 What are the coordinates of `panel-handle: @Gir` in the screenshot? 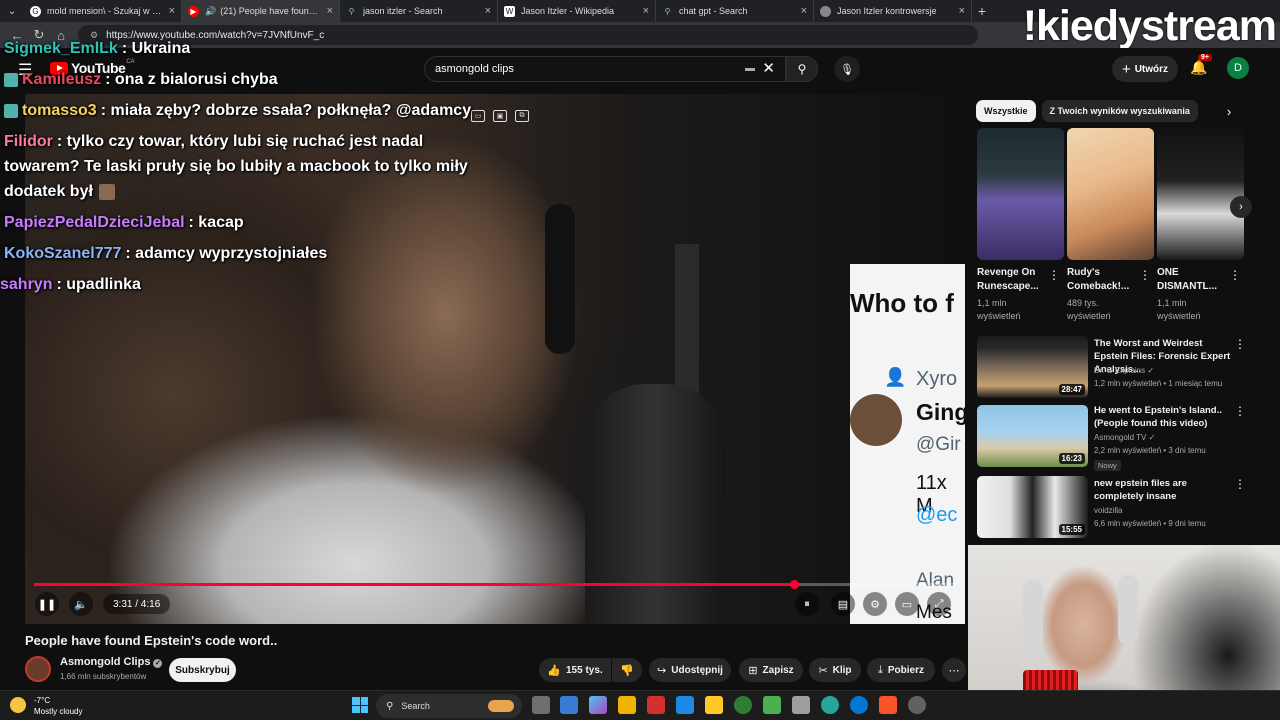 It's located at (938, 444).